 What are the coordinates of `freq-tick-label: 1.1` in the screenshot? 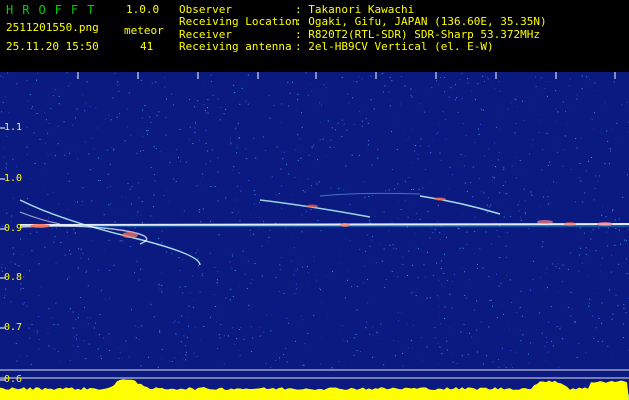 It's located at (13, 127).